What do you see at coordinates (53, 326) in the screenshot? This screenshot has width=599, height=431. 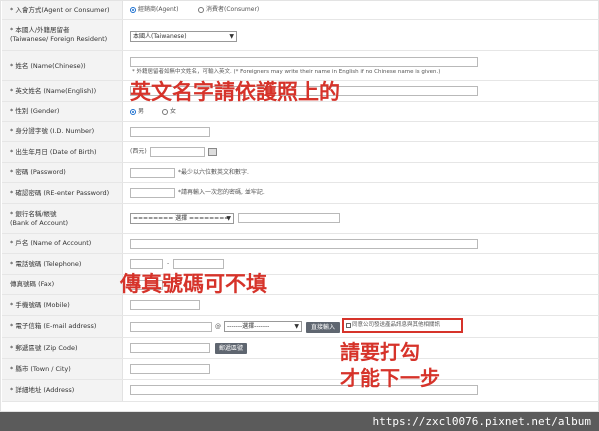 I see `email-label: * 電子信箱 (E-mail address)` at bounding box center [53, 326].